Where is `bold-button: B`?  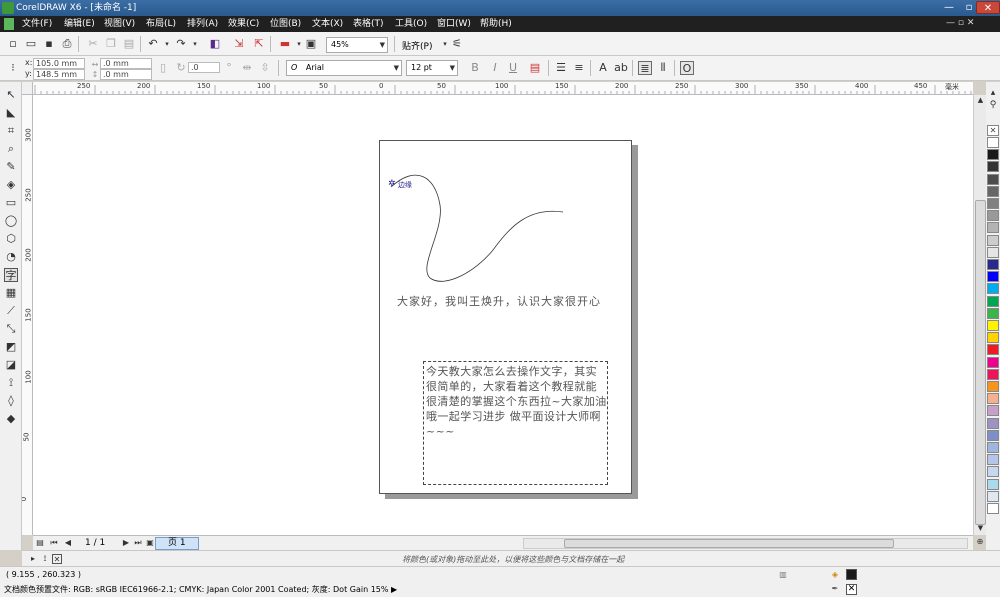 bold-button: B is located at coordinates (475, 68).